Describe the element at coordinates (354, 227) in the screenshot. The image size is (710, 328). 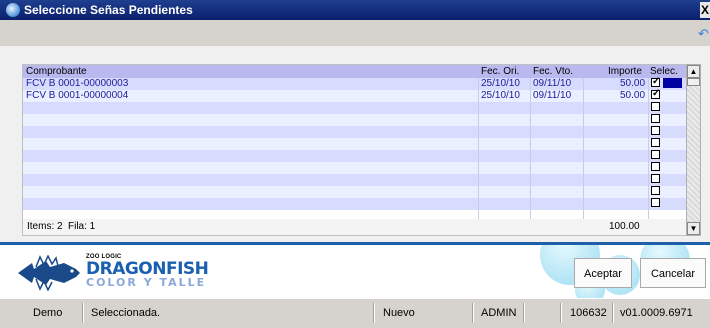
I see `grid-footer: Items: 2 Fila: 1 100.00` at that location.